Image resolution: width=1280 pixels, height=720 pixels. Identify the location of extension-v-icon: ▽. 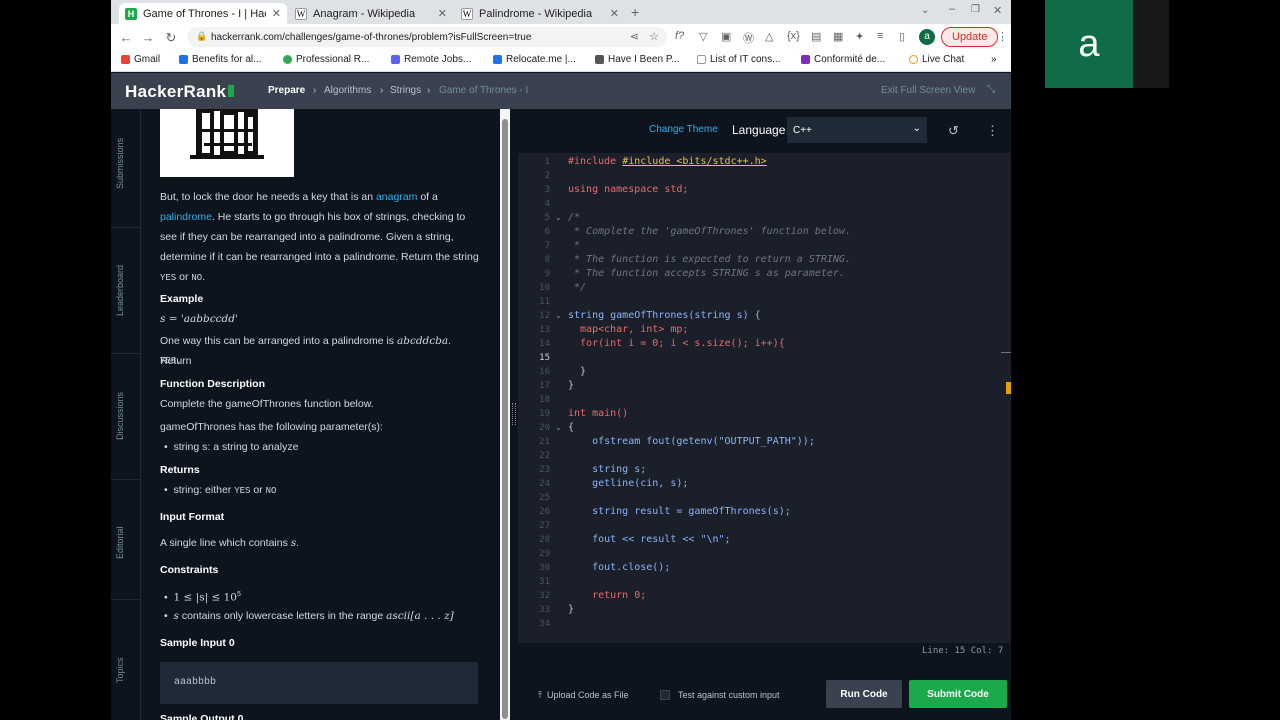
(703, 36).